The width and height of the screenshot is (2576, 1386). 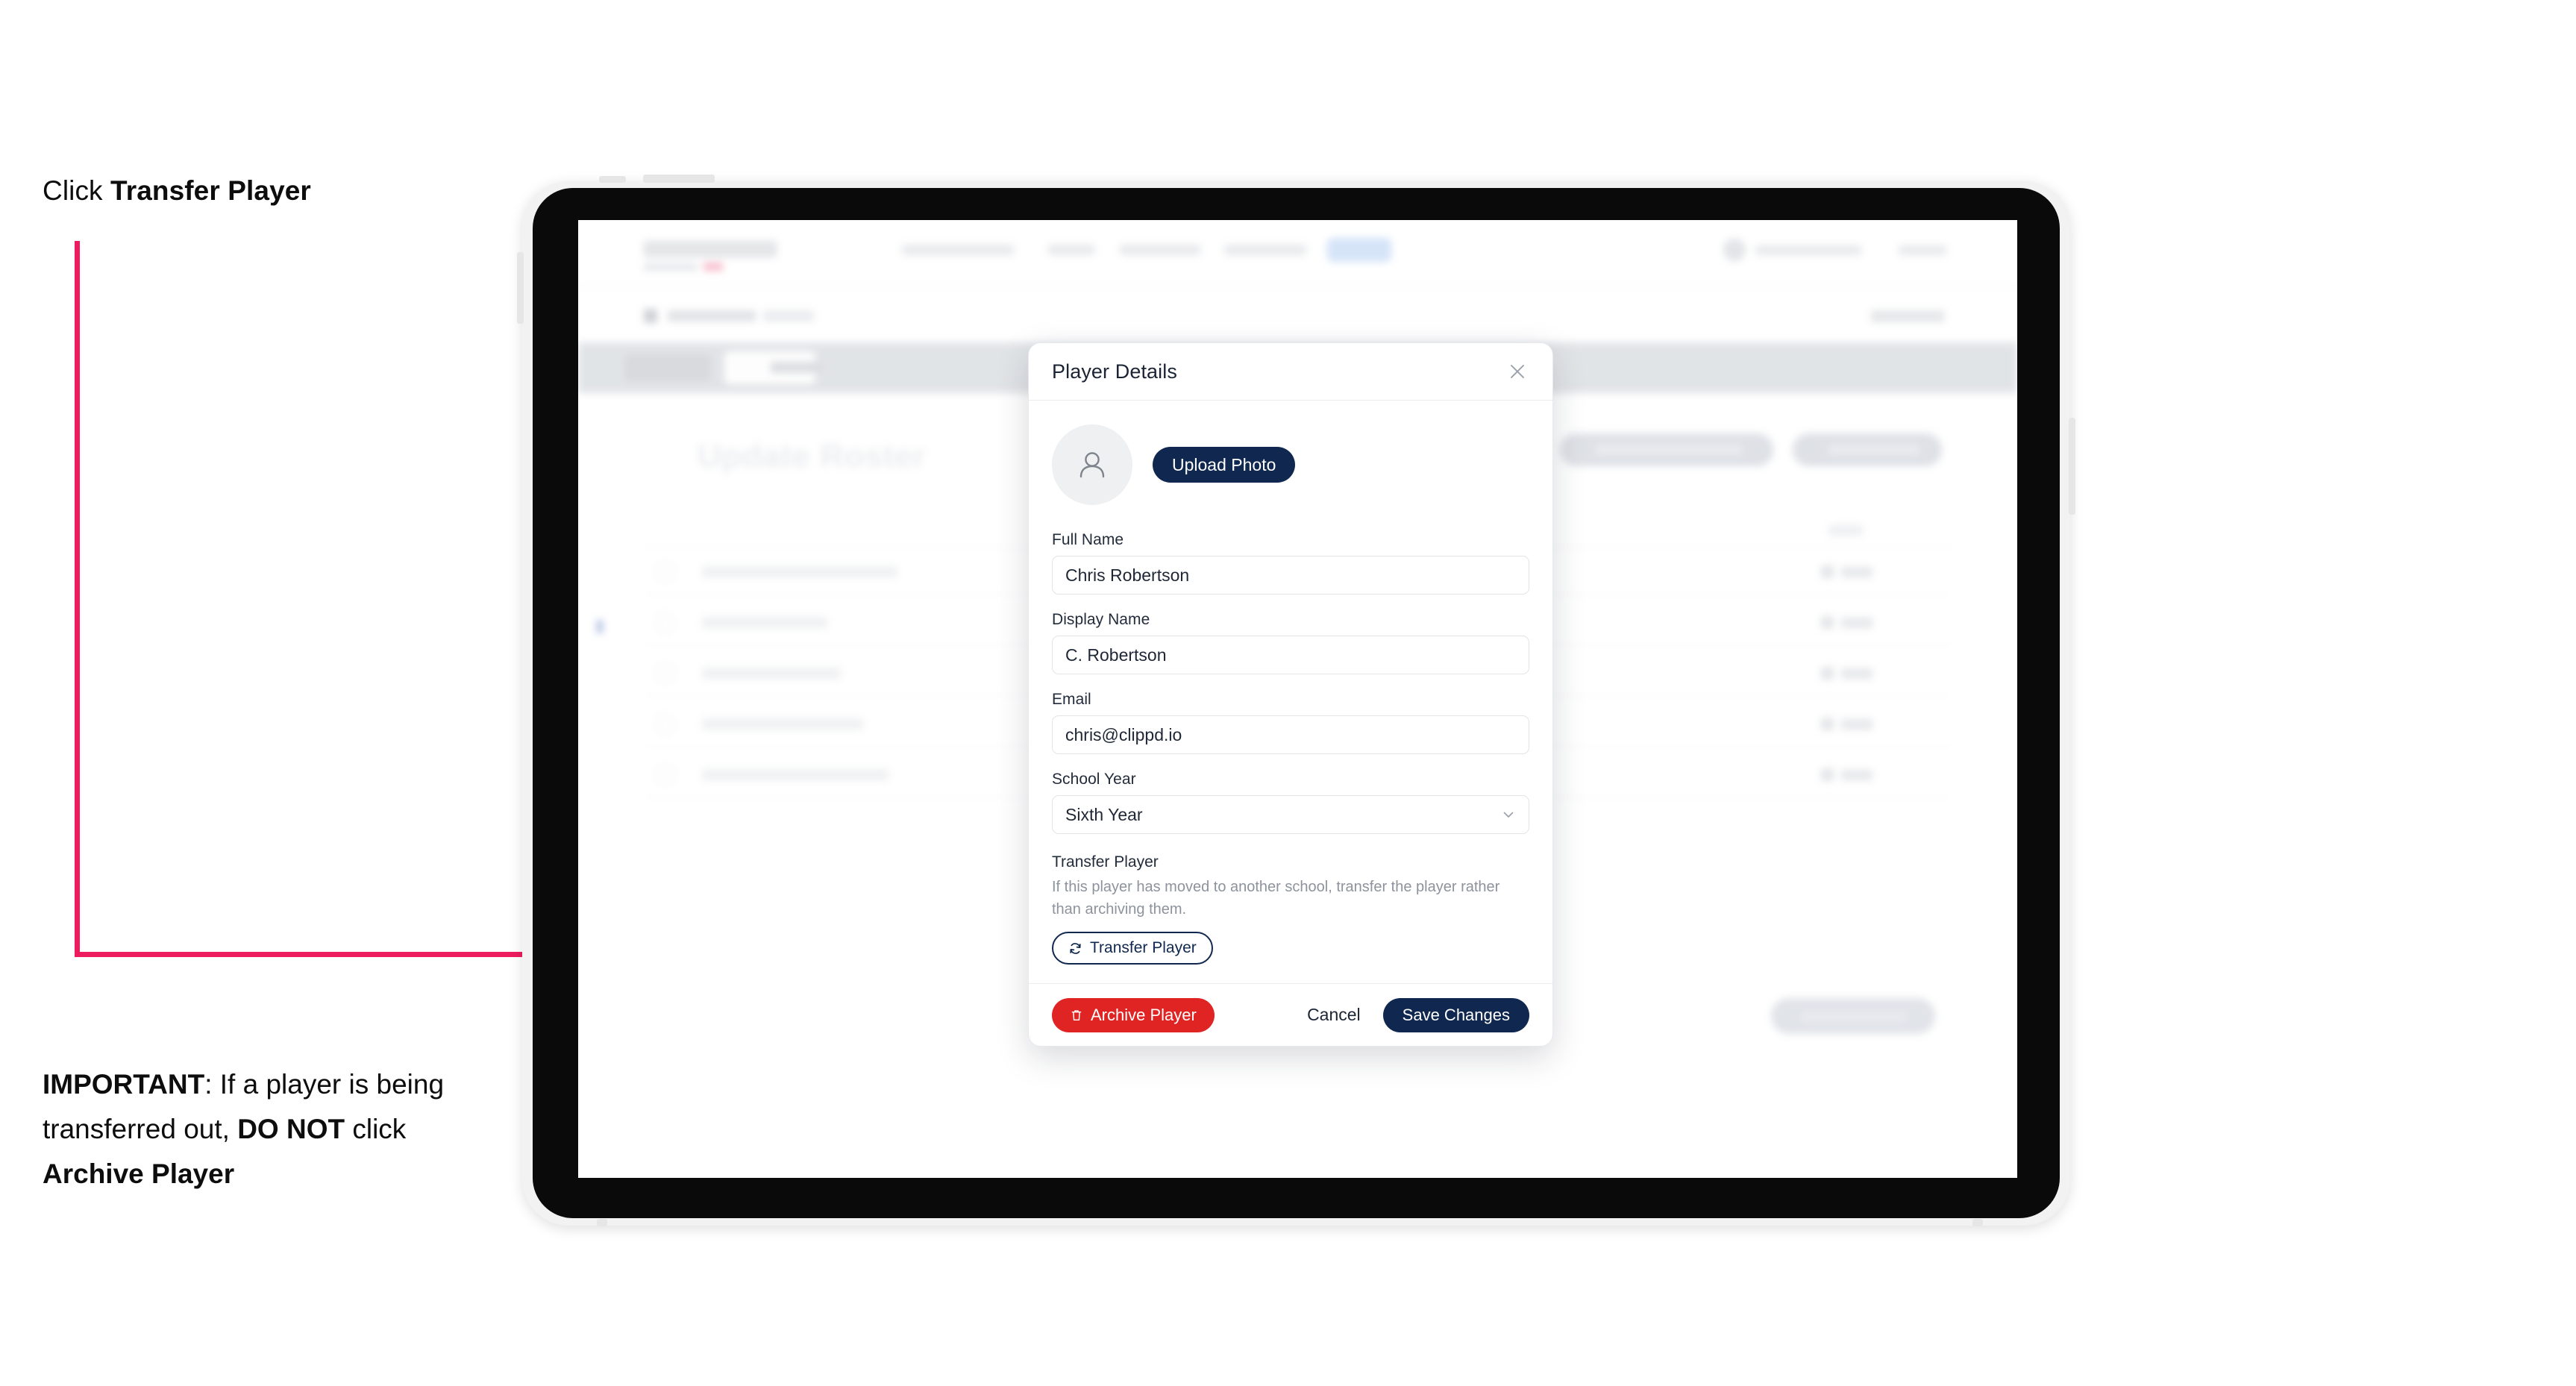 What do you see at coordinates (1517, 371) in the screenshot?
I see `close-icon` at bounding box center [1517, 371].